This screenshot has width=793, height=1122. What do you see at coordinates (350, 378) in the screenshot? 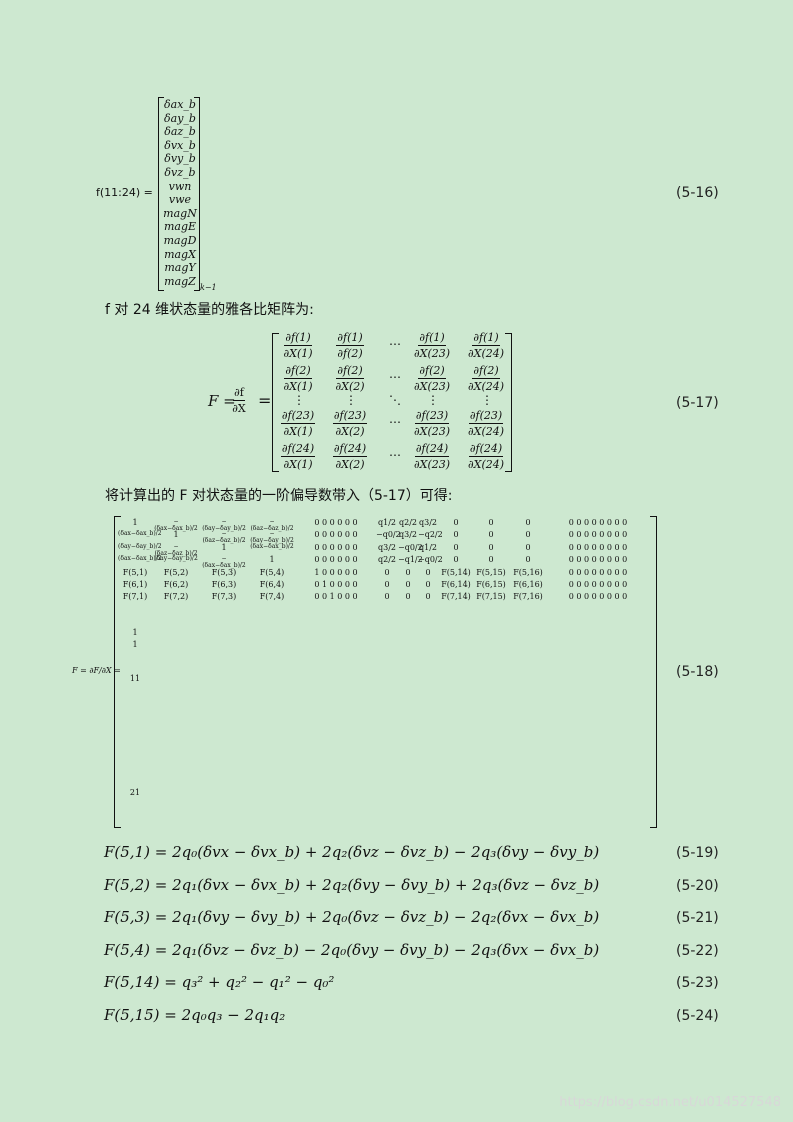
I see `jacobian-entry: ∂f(2) ∂X(2)` at bounding box center [350, 378].